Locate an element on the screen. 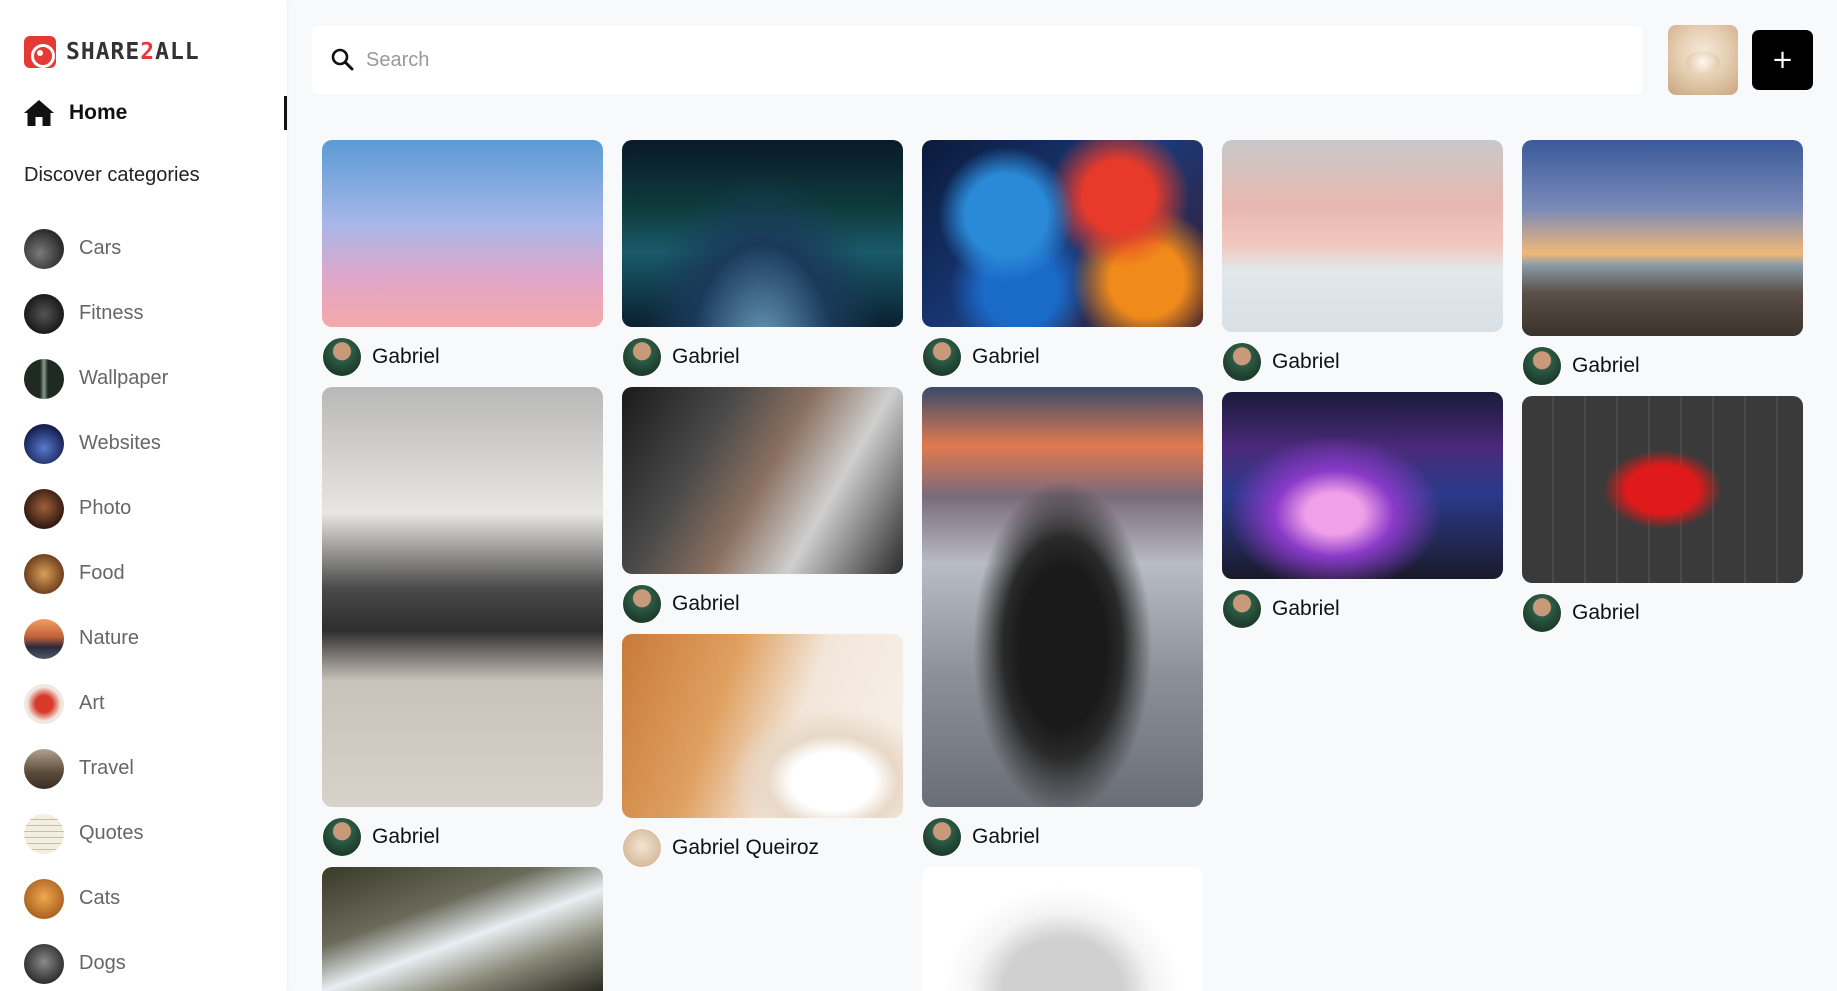  category-item-food: Food is located at coordinates (96, 573).